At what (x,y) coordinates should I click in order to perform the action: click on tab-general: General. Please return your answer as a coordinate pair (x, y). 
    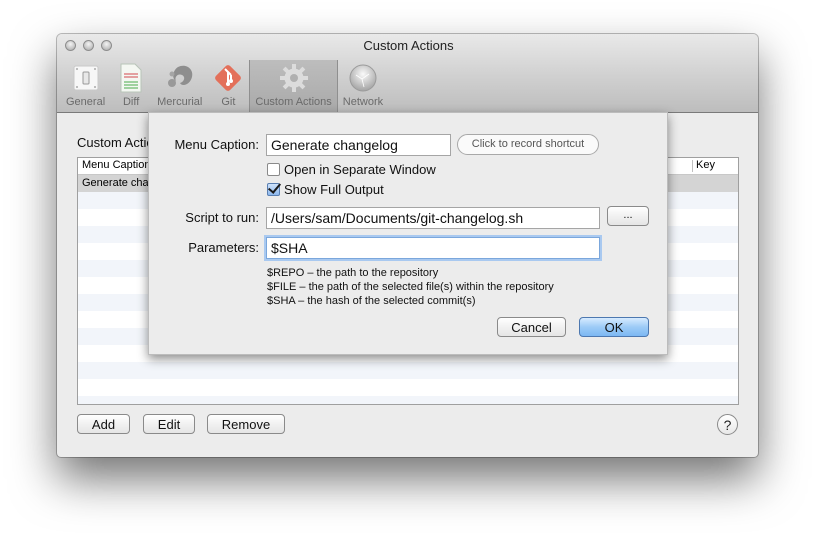
    Looking at the image, I should click on (85, 86).